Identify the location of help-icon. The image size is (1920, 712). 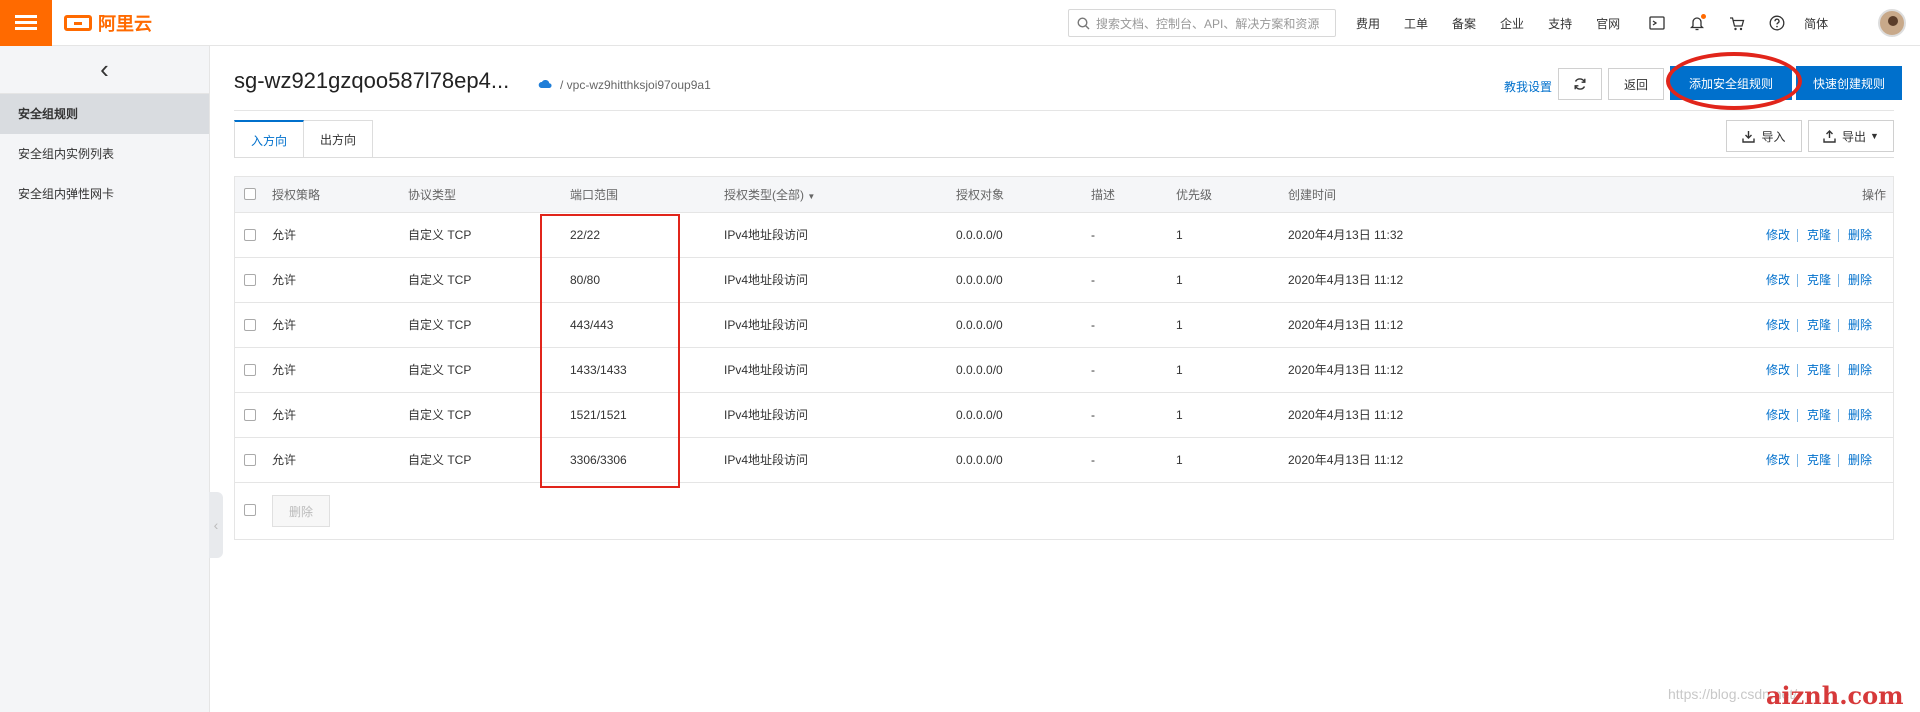
(1777, 23).